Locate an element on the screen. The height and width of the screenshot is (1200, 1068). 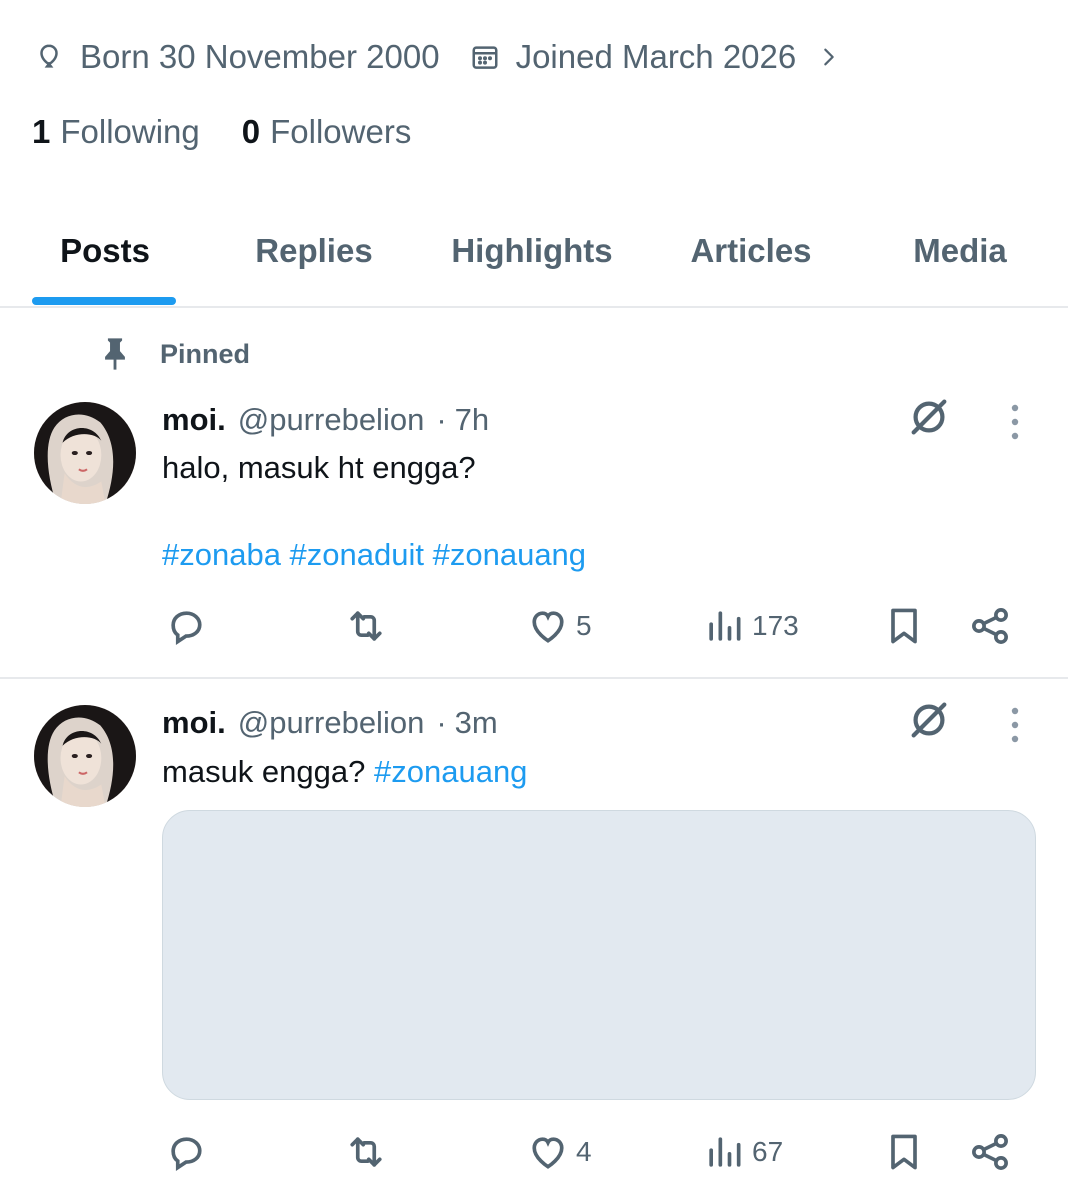
post-header: moi. @purrebelion · 3m is located at coordinates (330, 723).